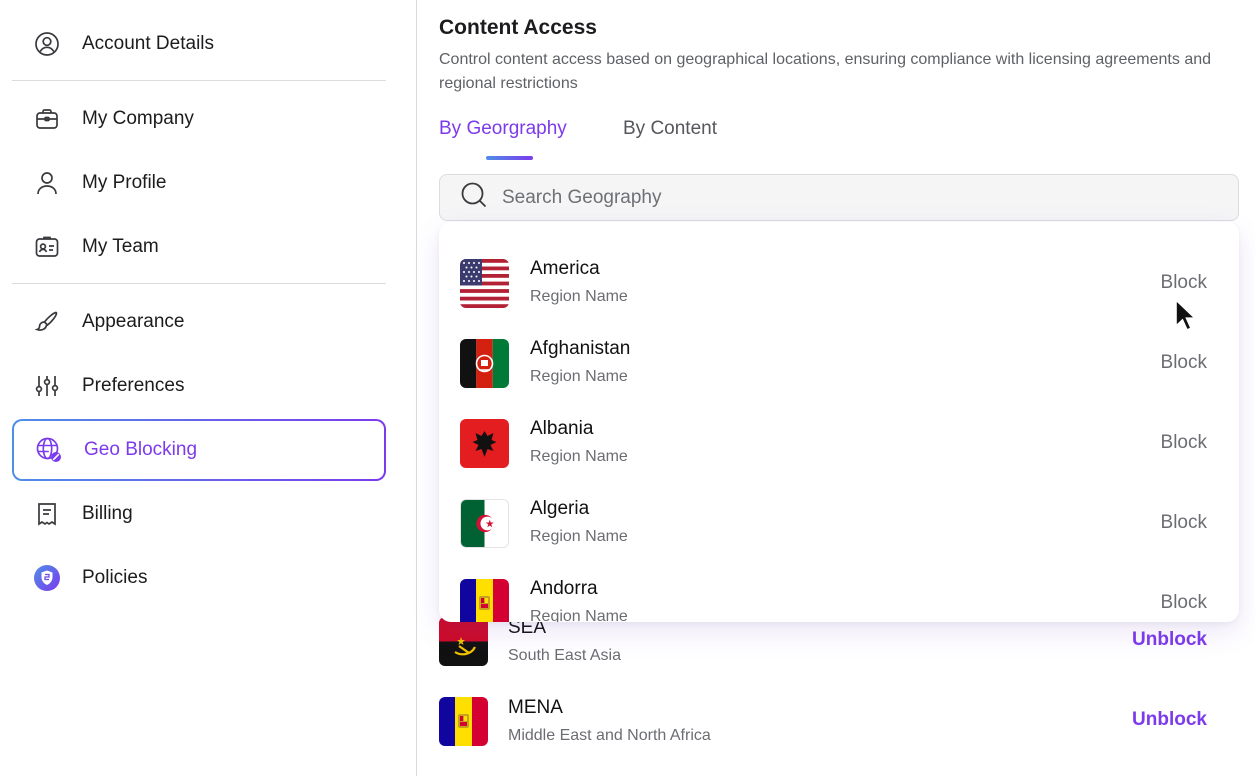  What do you see at coordinates (484, 523) in the screenshot?
I see `algeria-flag-icon` at bounding box center [484, 523].